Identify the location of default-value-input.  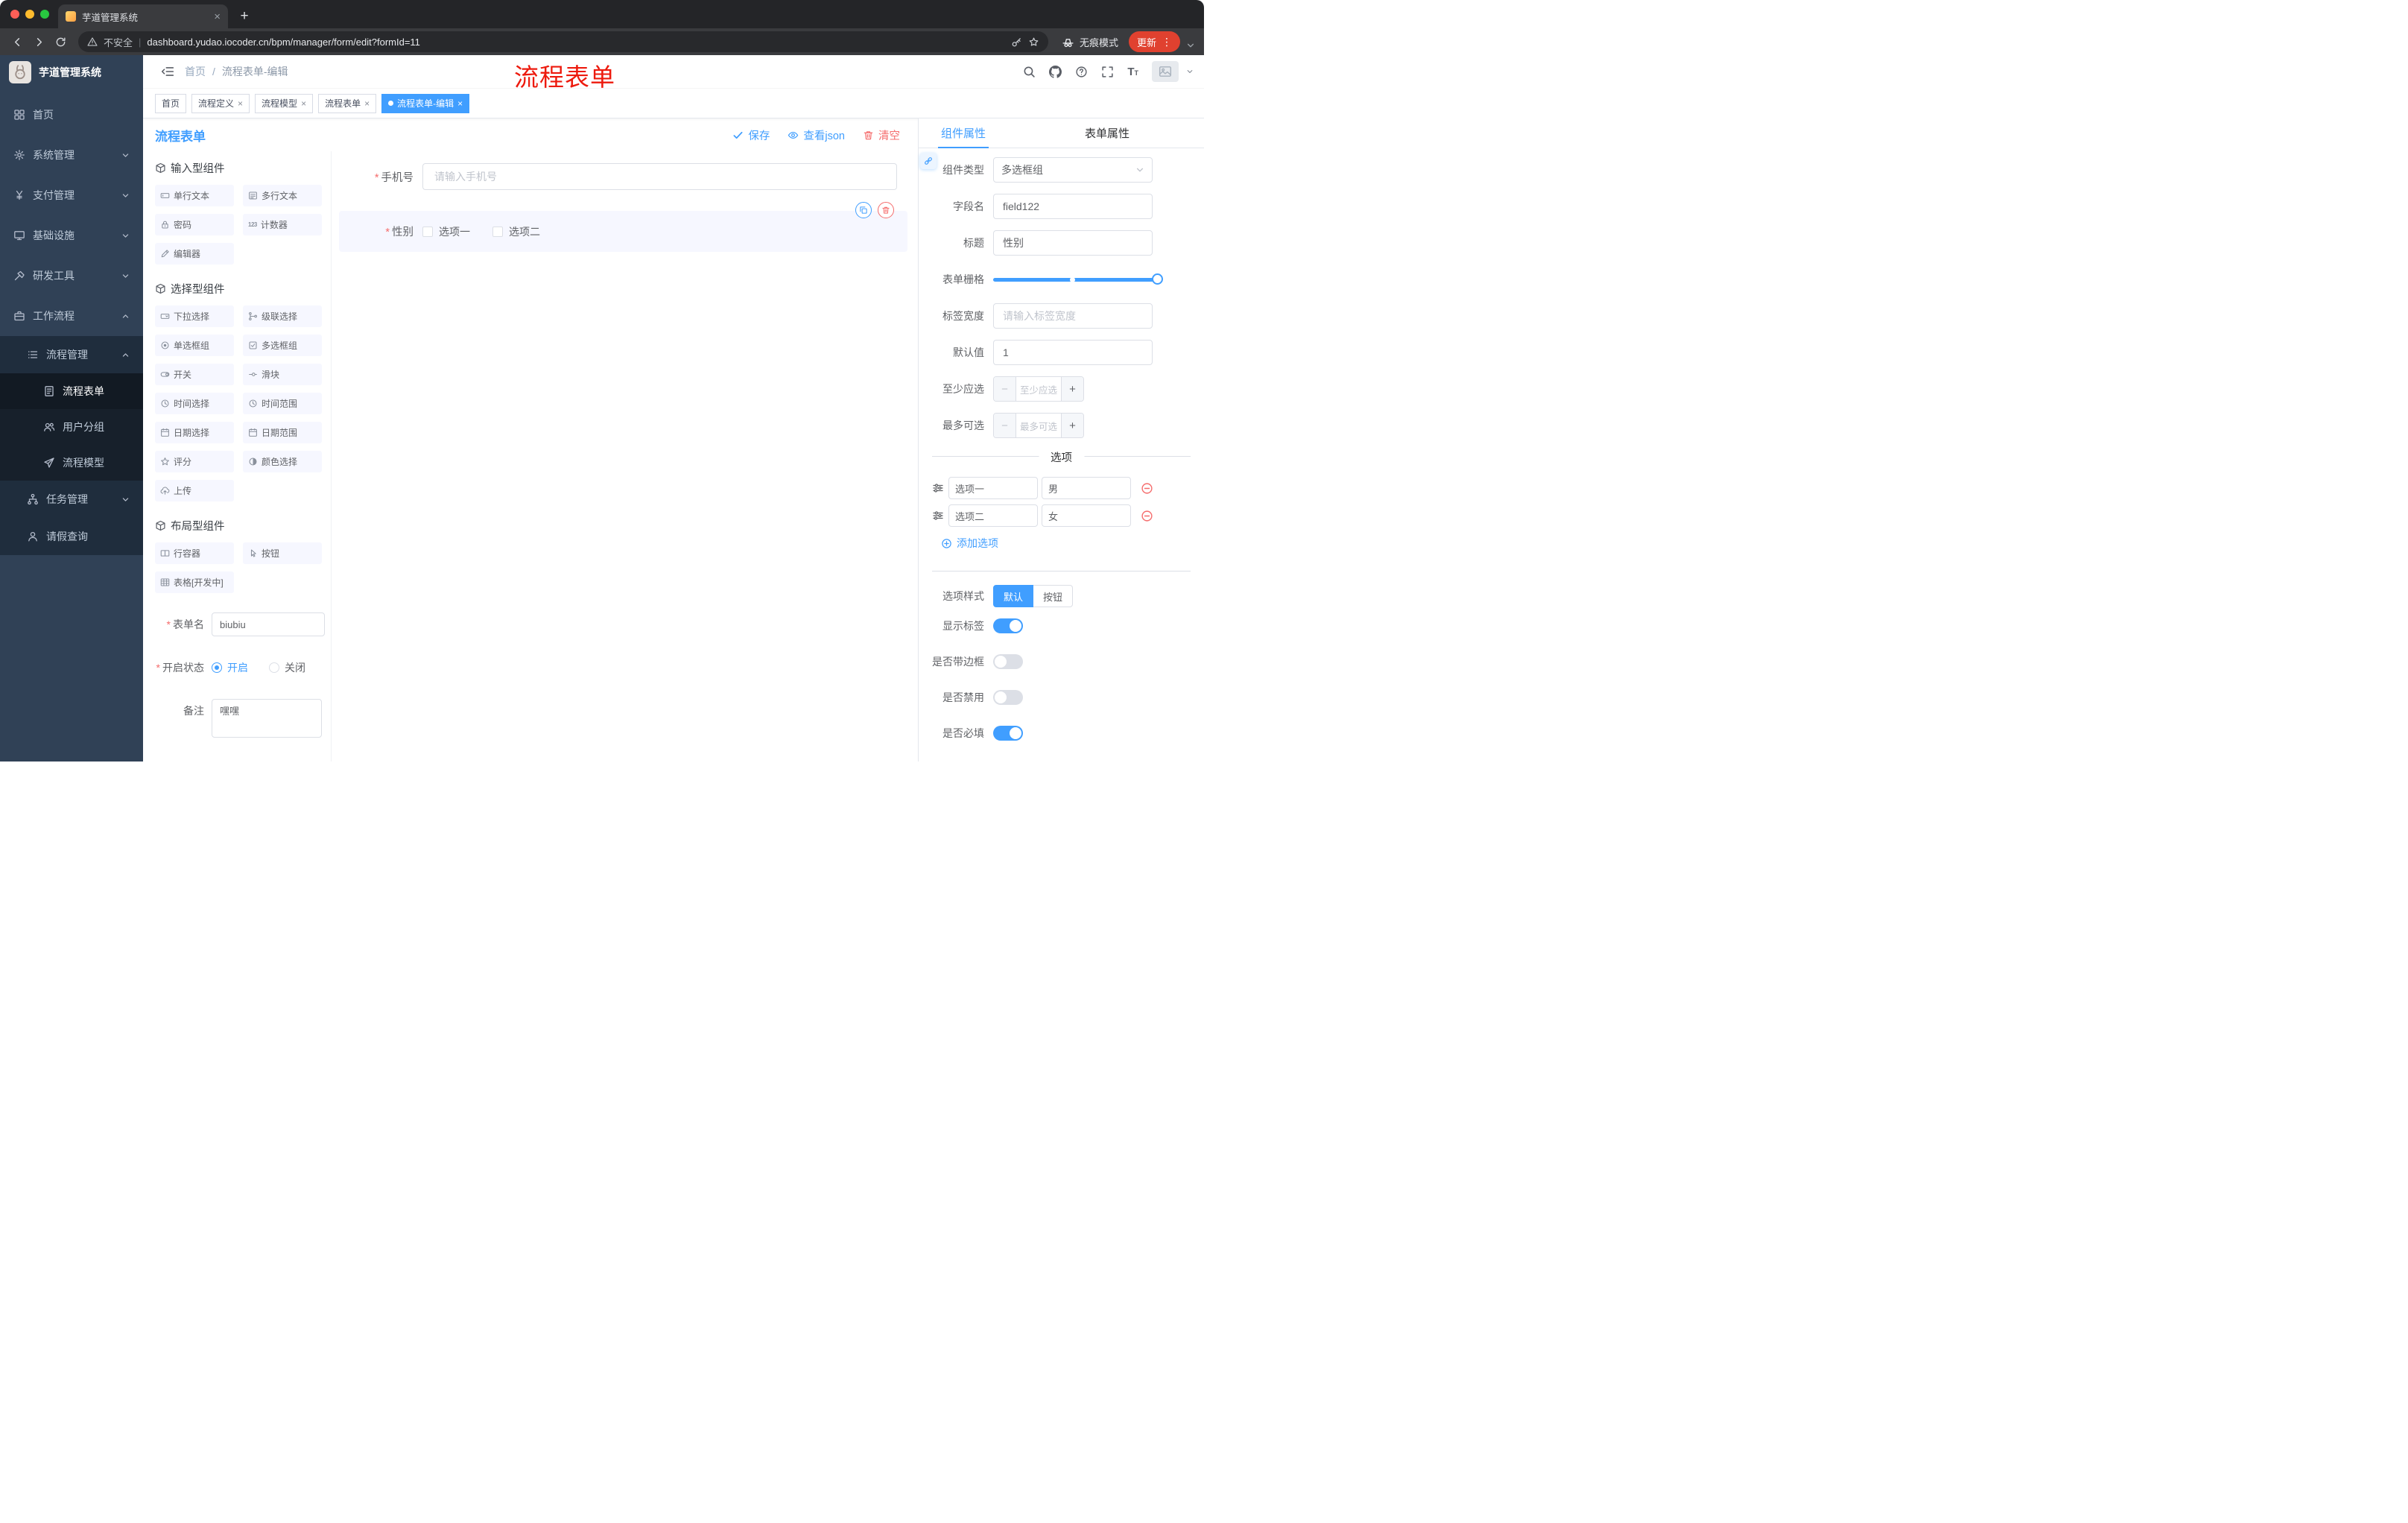
(1073, 353).